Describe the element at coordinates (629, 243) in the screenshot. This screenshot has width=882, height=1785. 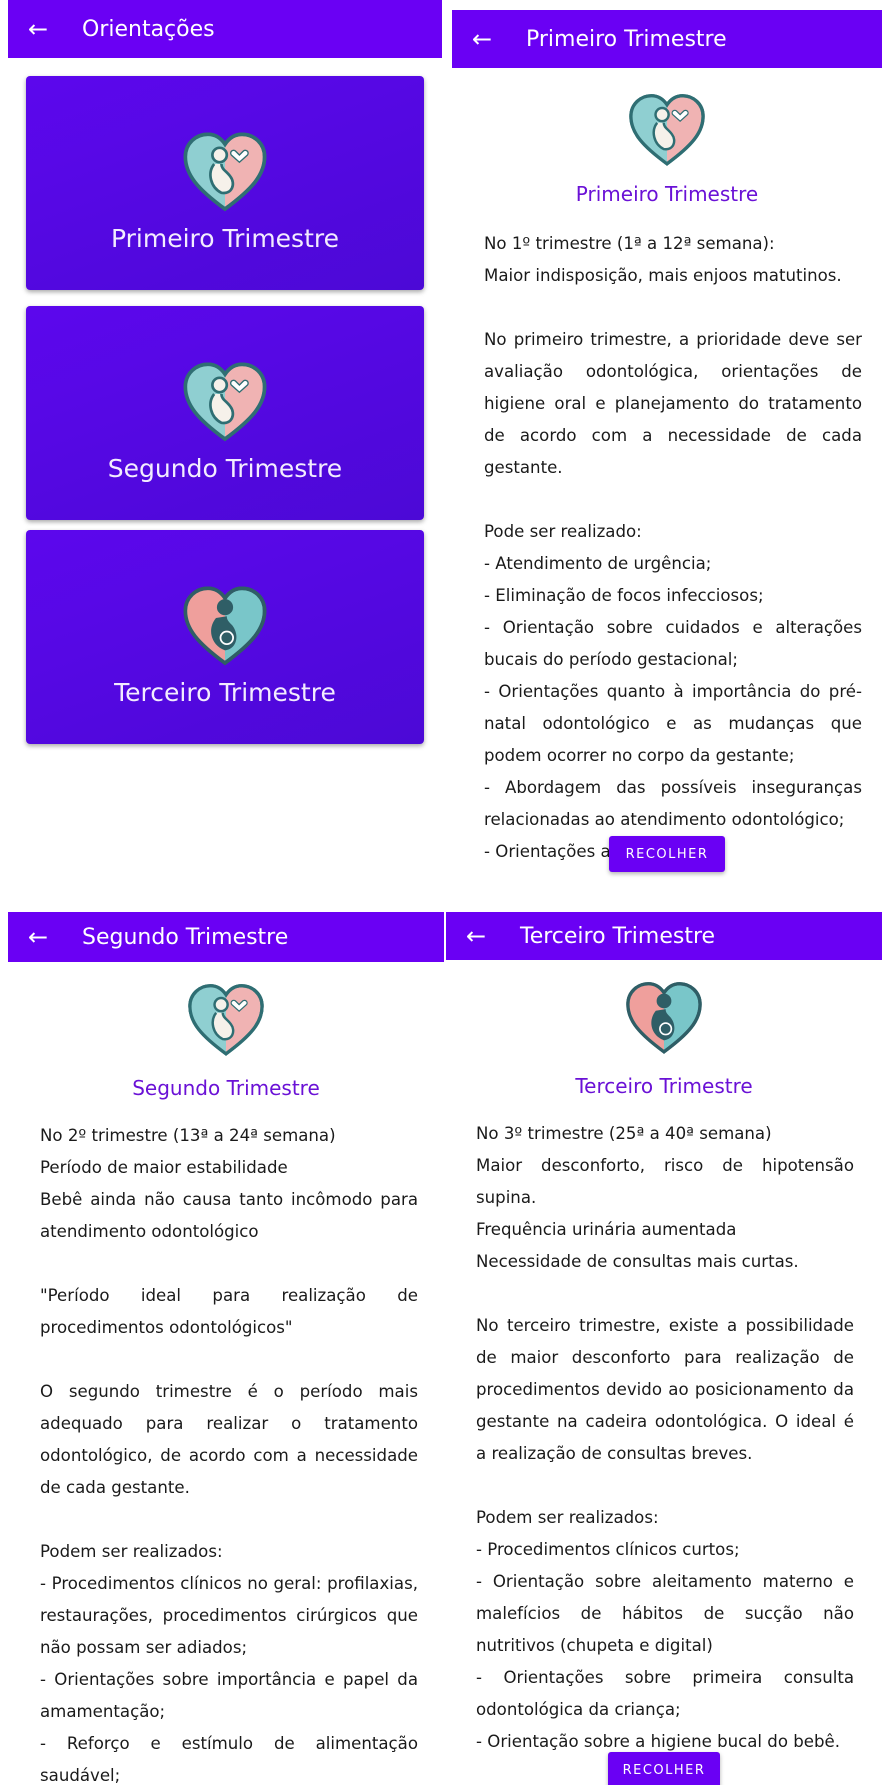
I see `content-line: No 1º trimestre (1ª a 12ª semana):` at that location.